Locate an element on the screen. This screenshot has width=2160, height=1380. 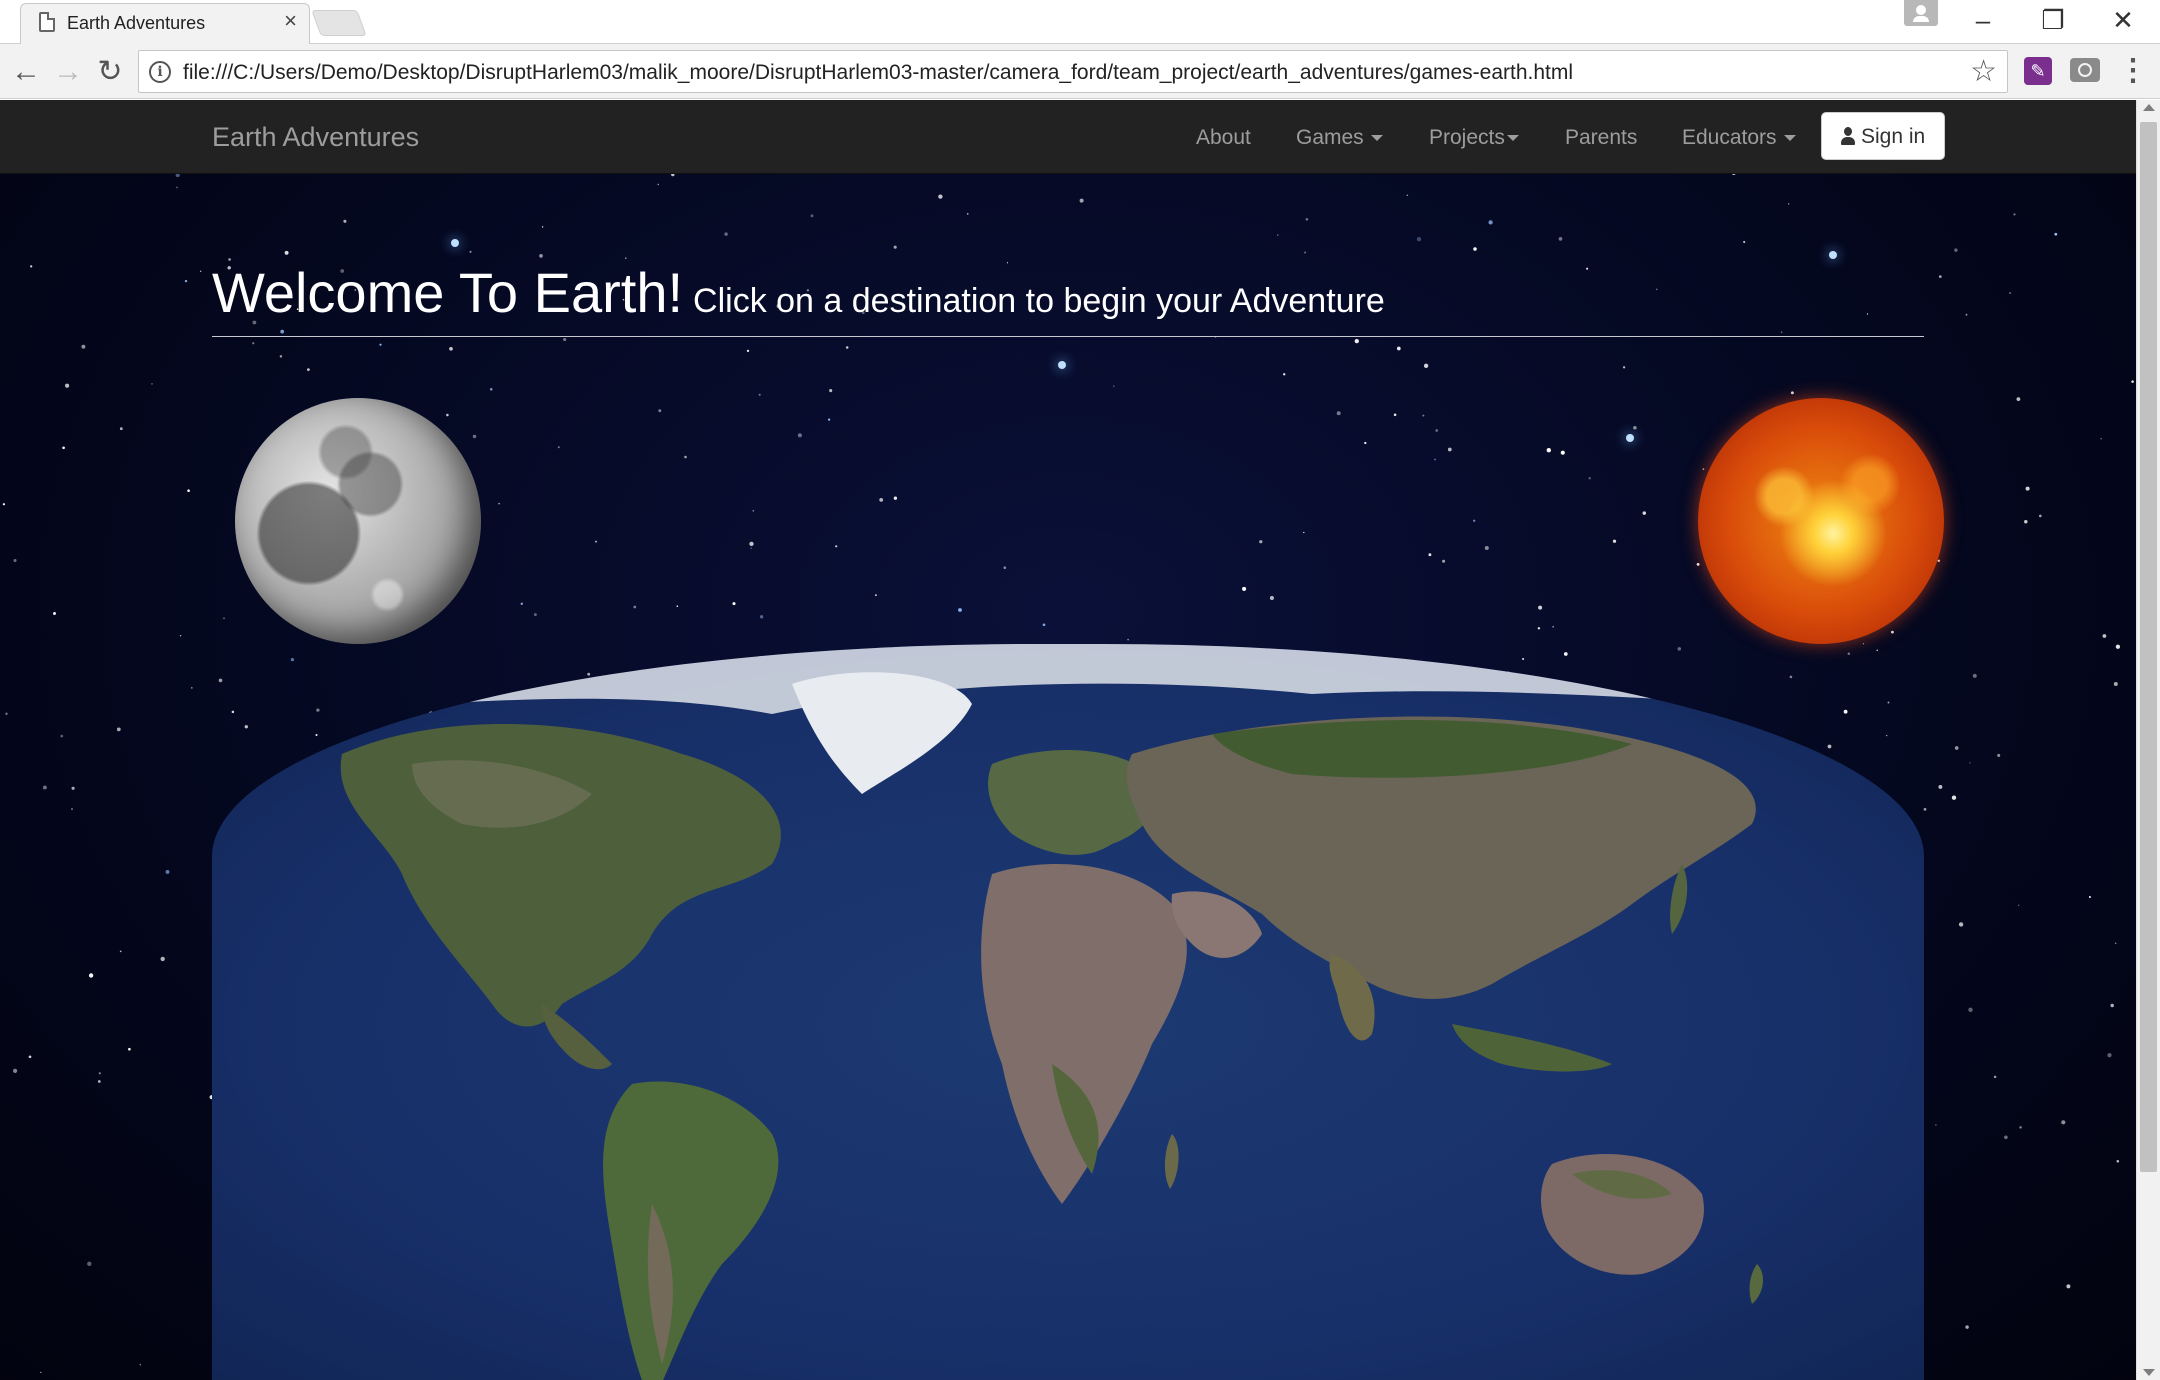
back-icon: ← is located at coordinates (26, 72).